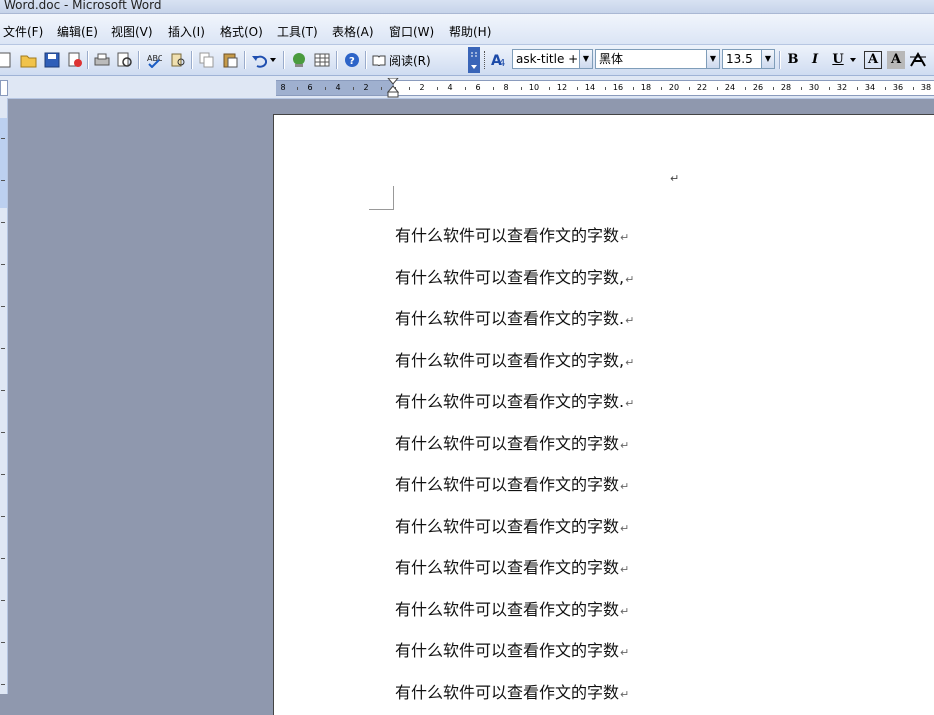  I want to click on help-icon: ?, so click(352, 60).